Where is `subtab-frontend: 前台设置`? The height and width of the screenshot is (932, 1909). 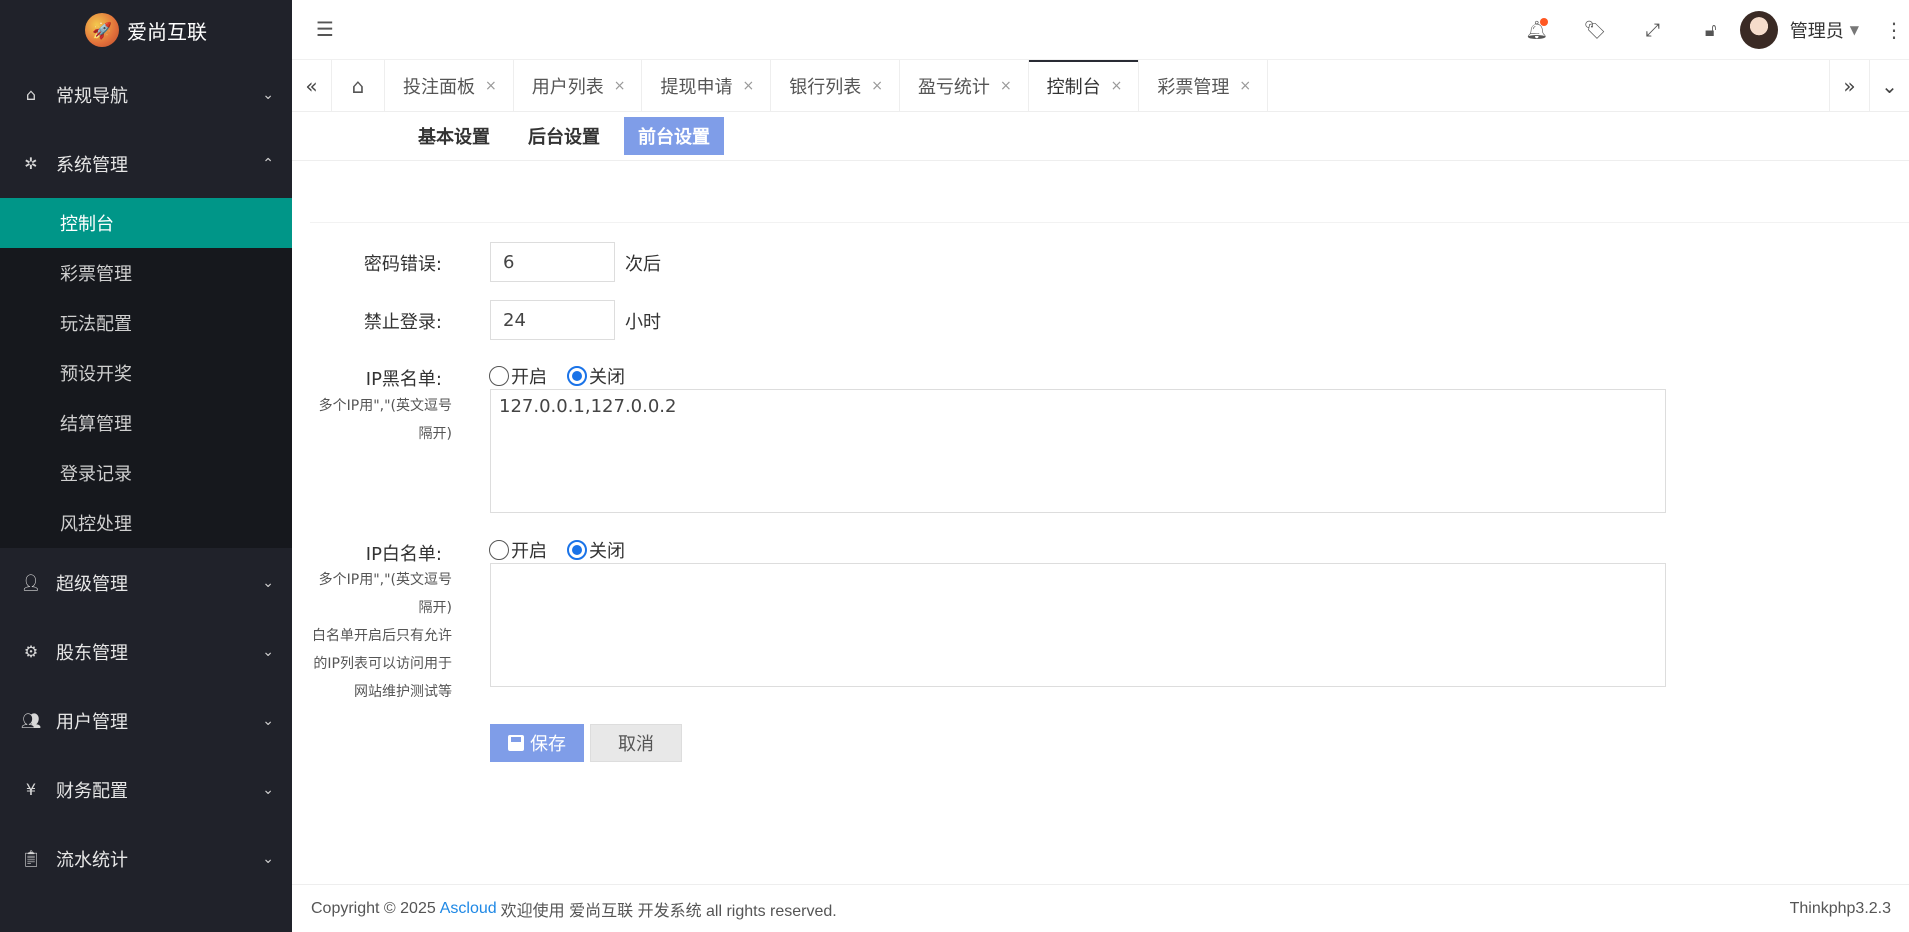
subtab-frontend: 前台设置 is located at coordinates (674, 136).